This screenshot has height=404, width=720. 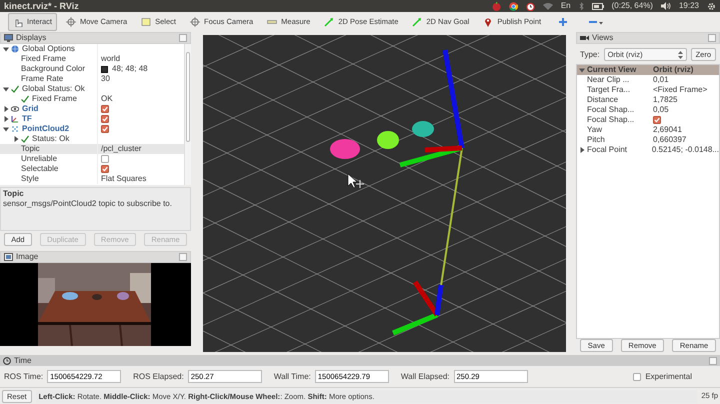 What do you see at coordinates (15, 49) in the screenshot?
I see `globe-icon` at bounding box center [15, 49].